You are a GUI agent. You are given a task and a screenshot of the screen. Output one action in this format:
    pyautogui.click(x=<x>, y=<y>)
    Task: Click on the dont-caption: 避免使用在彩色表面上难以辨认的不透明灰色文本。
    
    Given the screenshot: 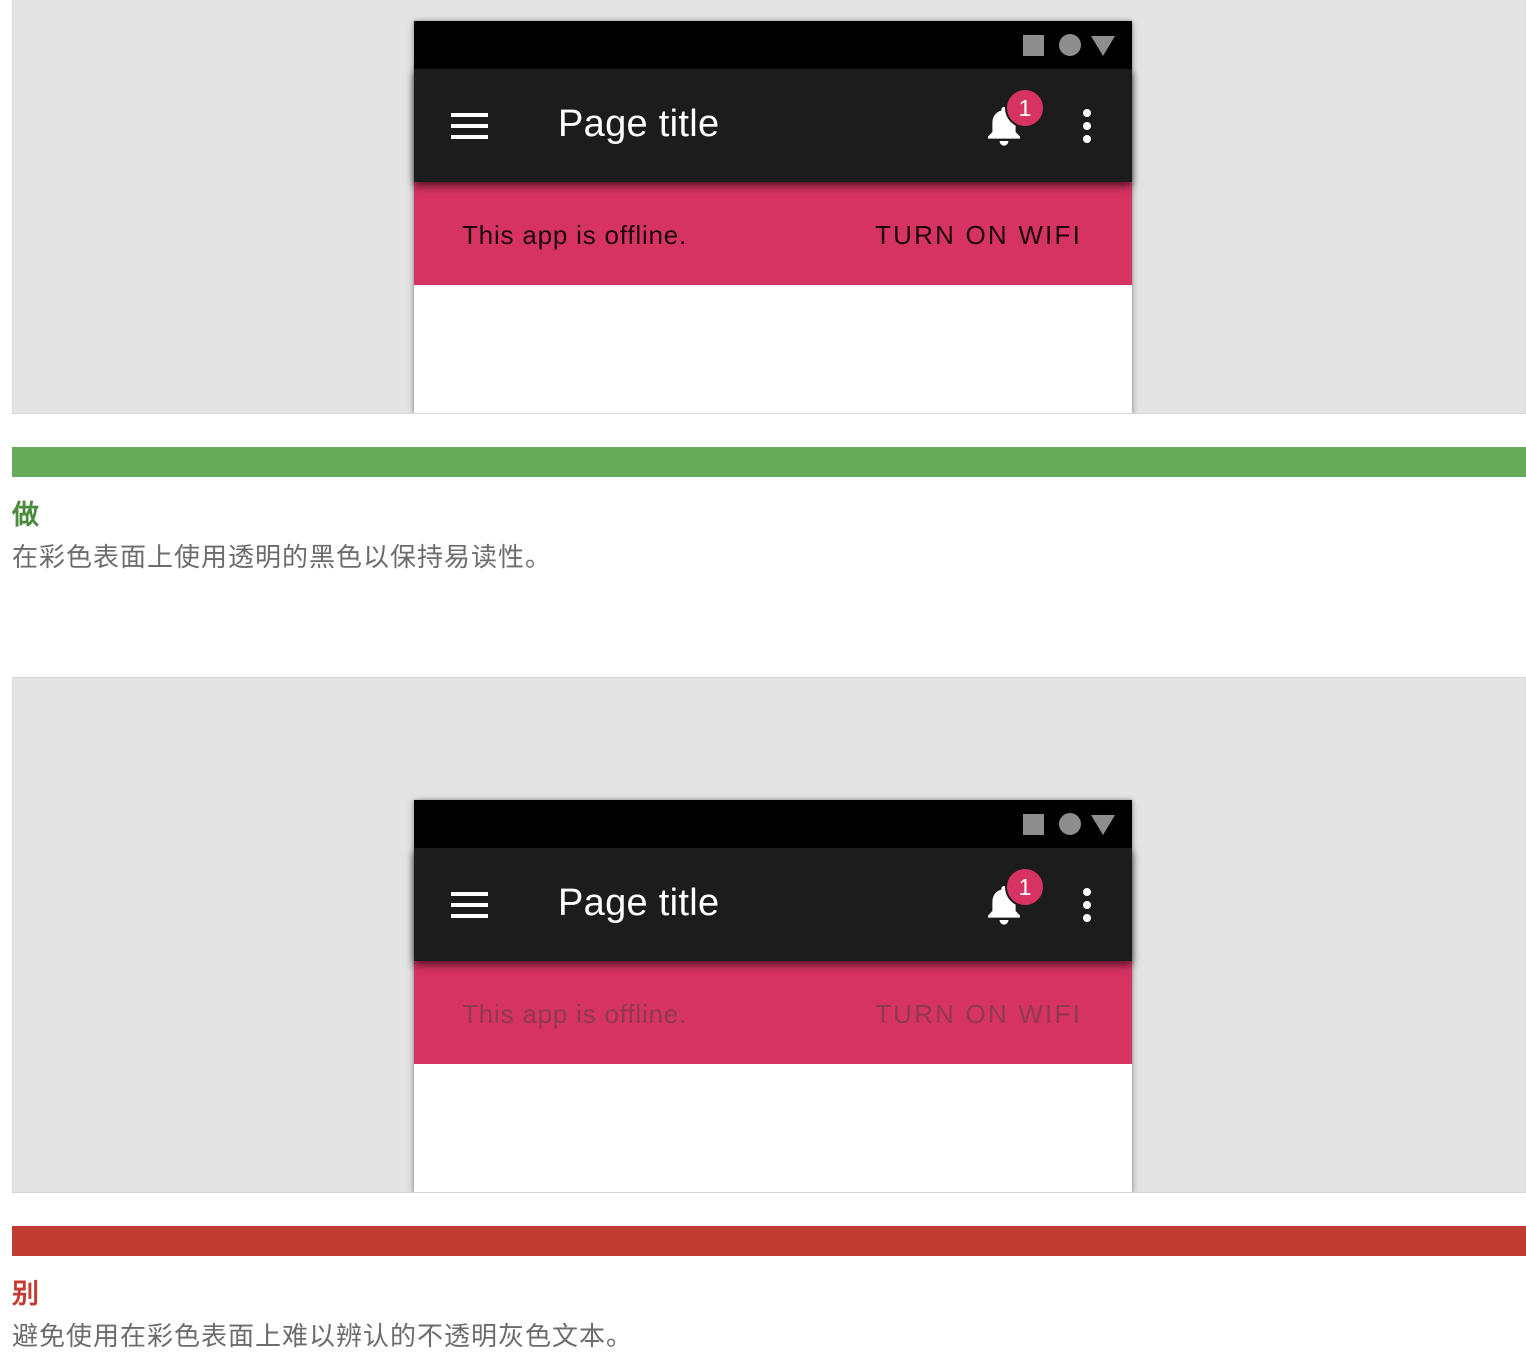 What is the action you would take?
    pyautogui.click(x=323, y=1337)
    